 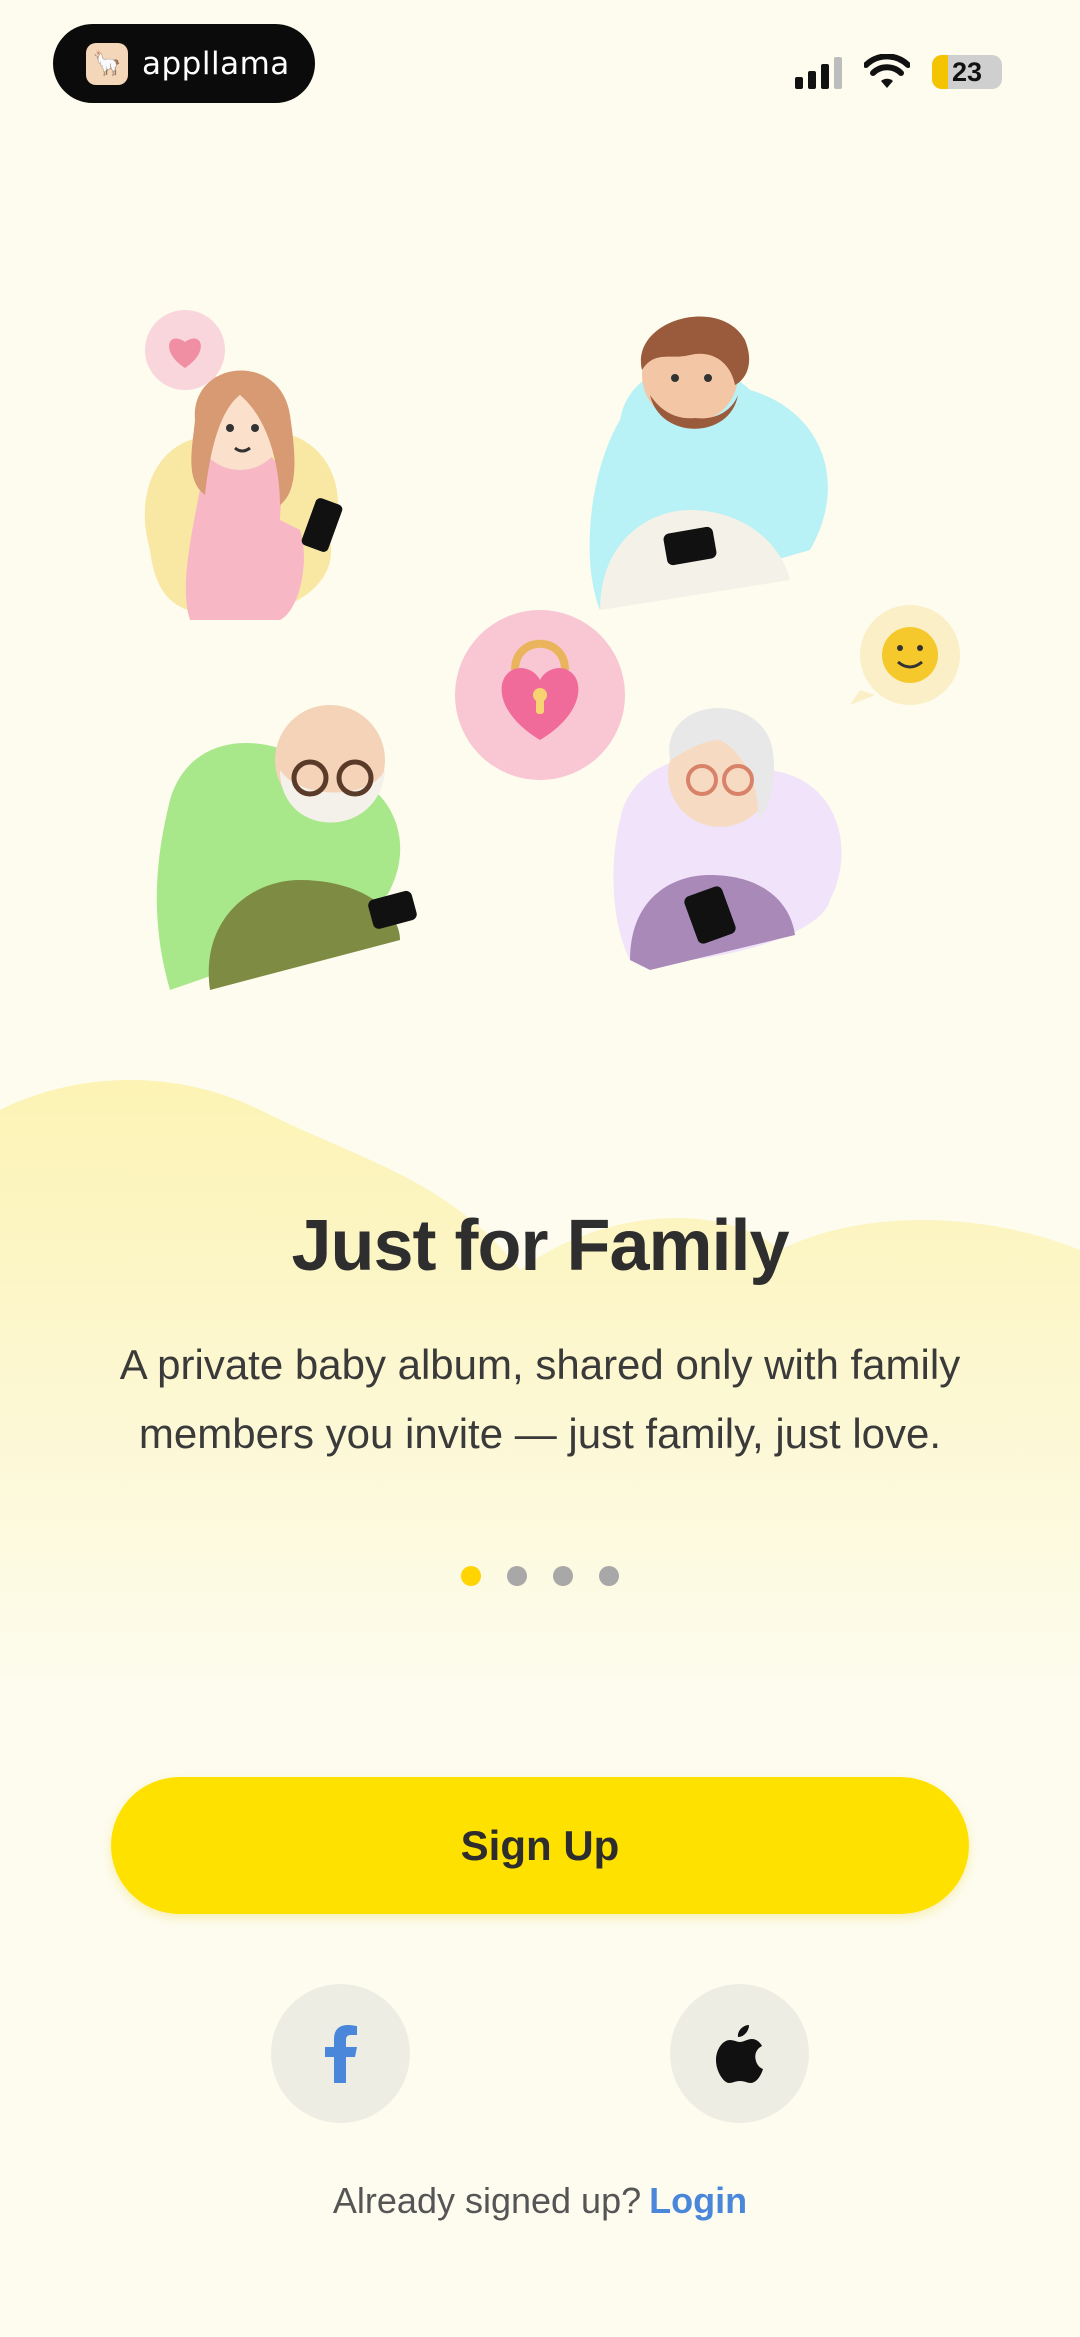 What do you see at coordinates (887, 71) in the screenshot?
I see `wifi-icon` at bounding box center [887, 71].